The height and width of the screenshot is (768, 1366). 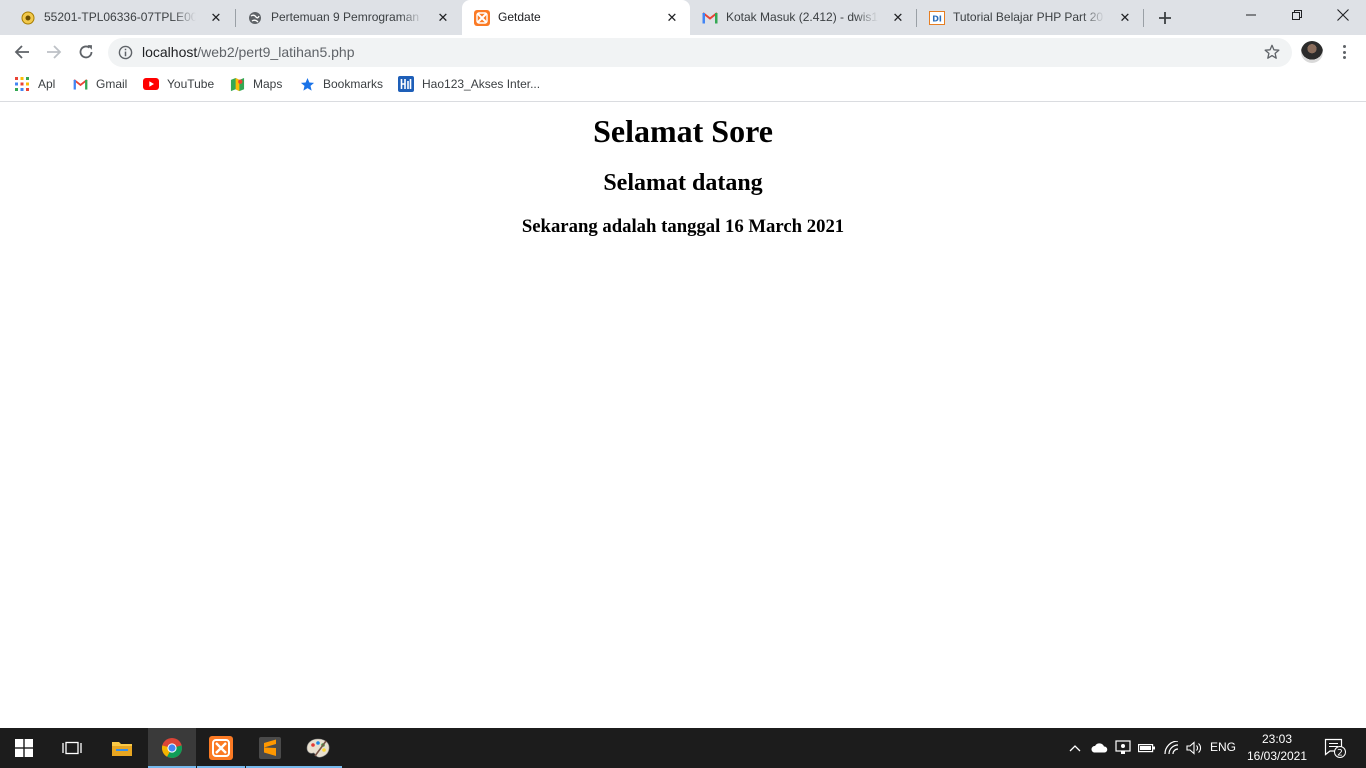 I want to click on tab-divider, so click(x=1143, y=18).